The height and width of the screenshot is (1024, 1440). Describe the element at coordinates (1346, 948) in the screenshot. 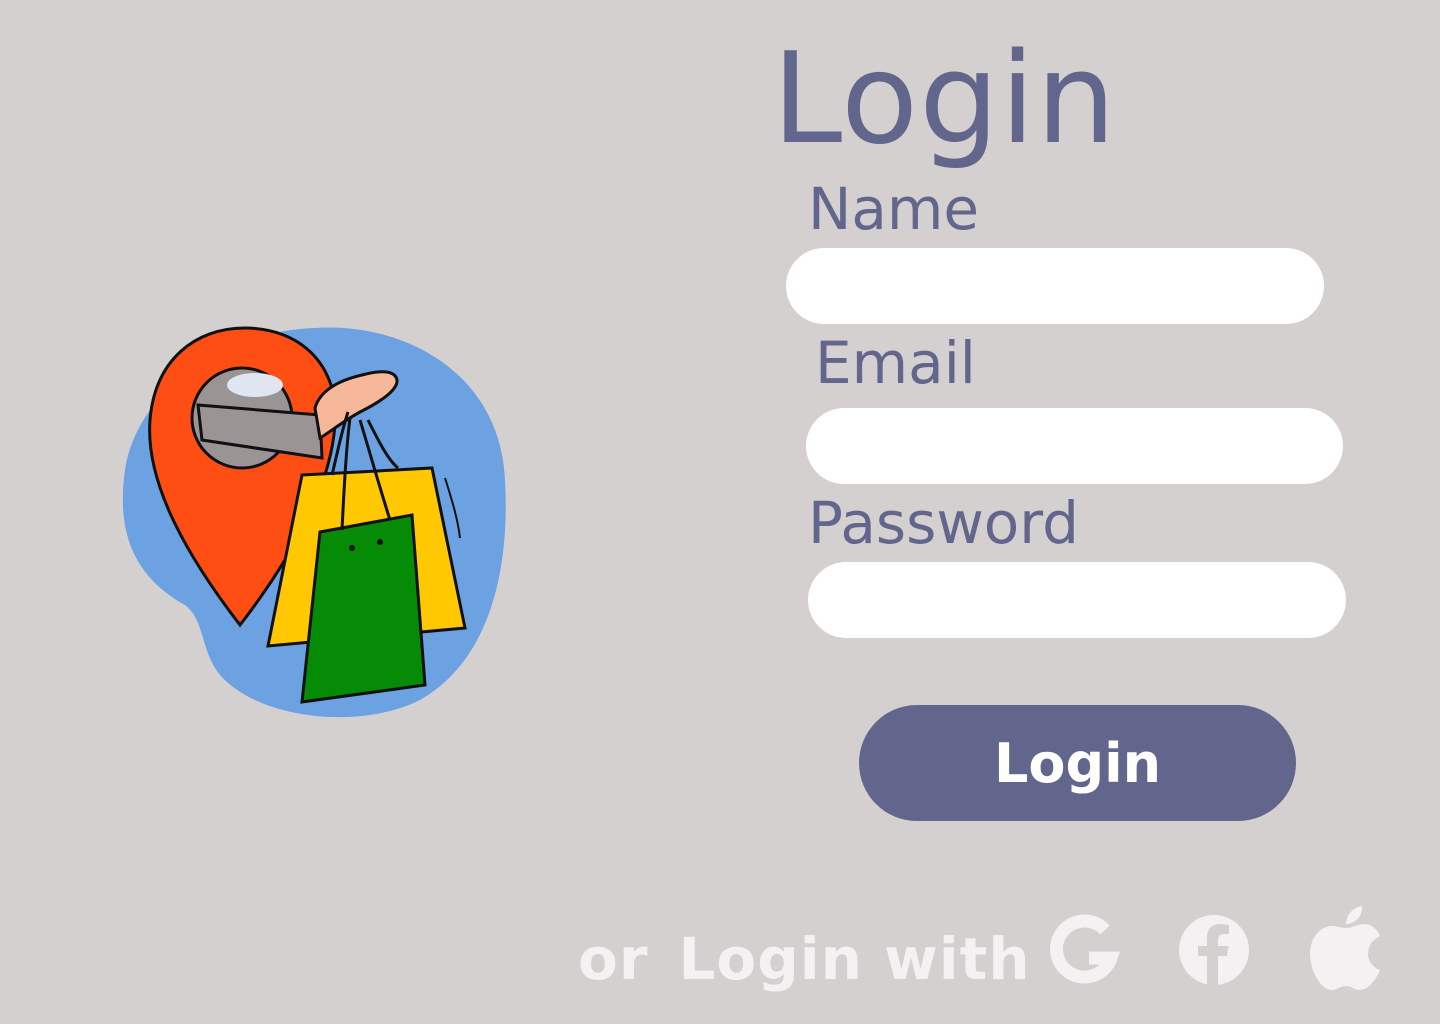

I see `apple-icon` at that location.